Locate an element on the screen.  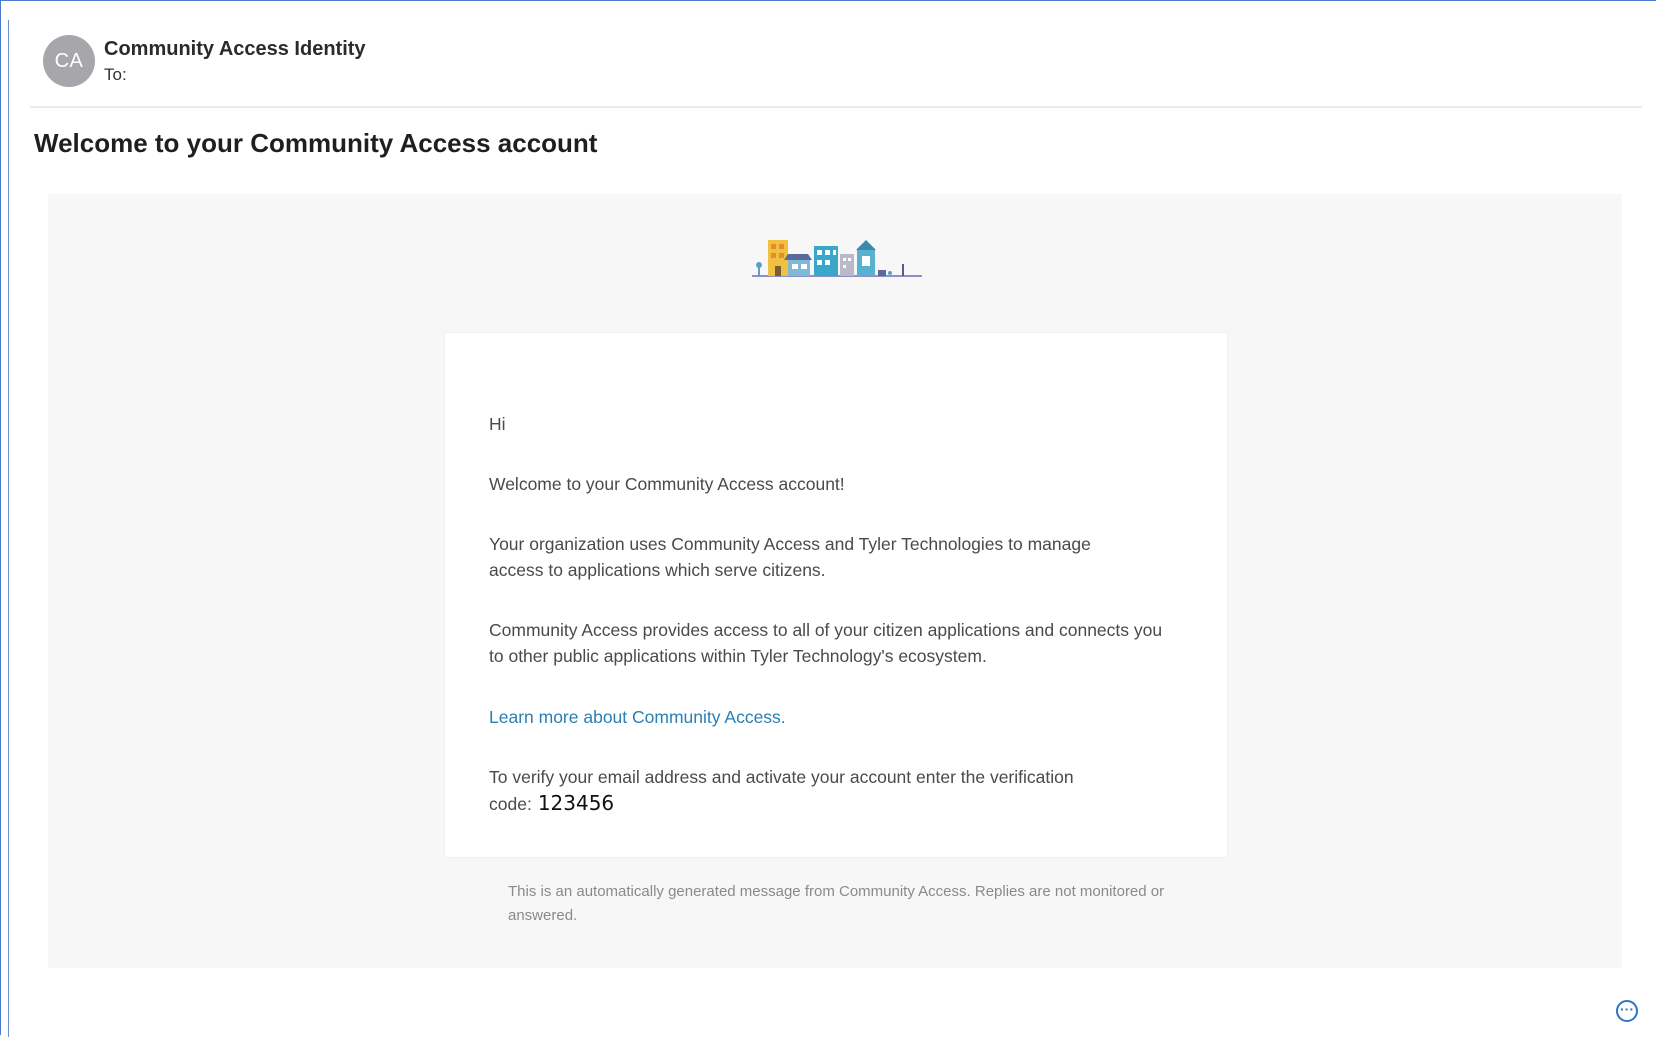
recipient-to-label: To: is located at coordinates (115, 74).